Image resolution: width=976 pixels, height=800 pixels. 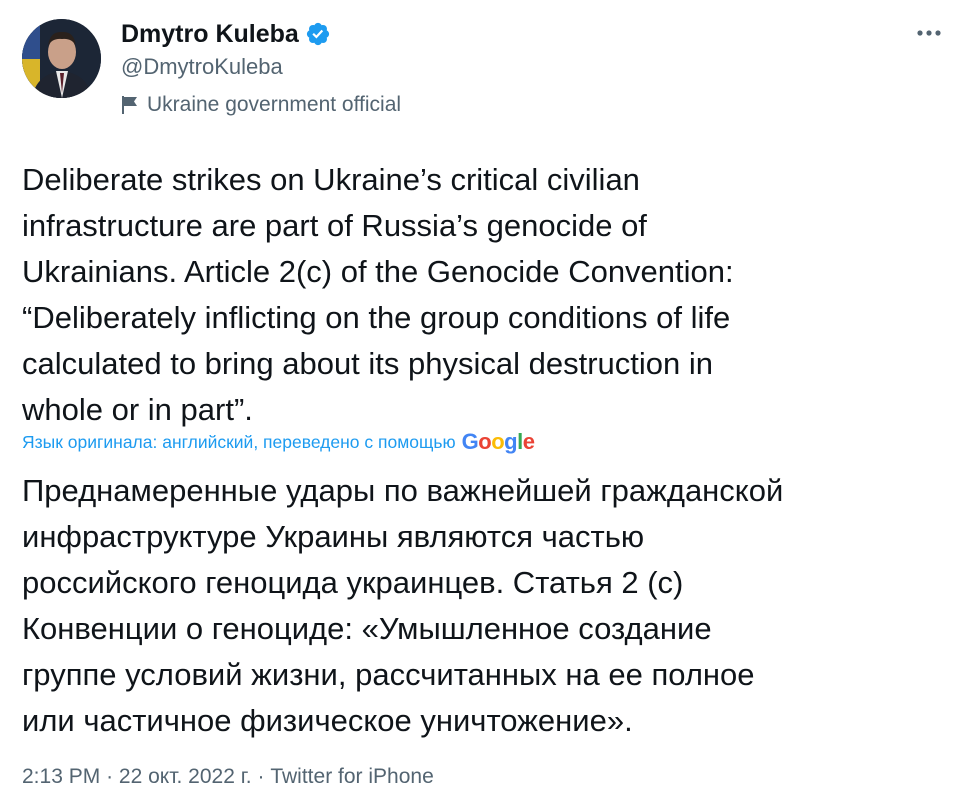 I want to click on government-flag-icon, so click(x=129, y=105).